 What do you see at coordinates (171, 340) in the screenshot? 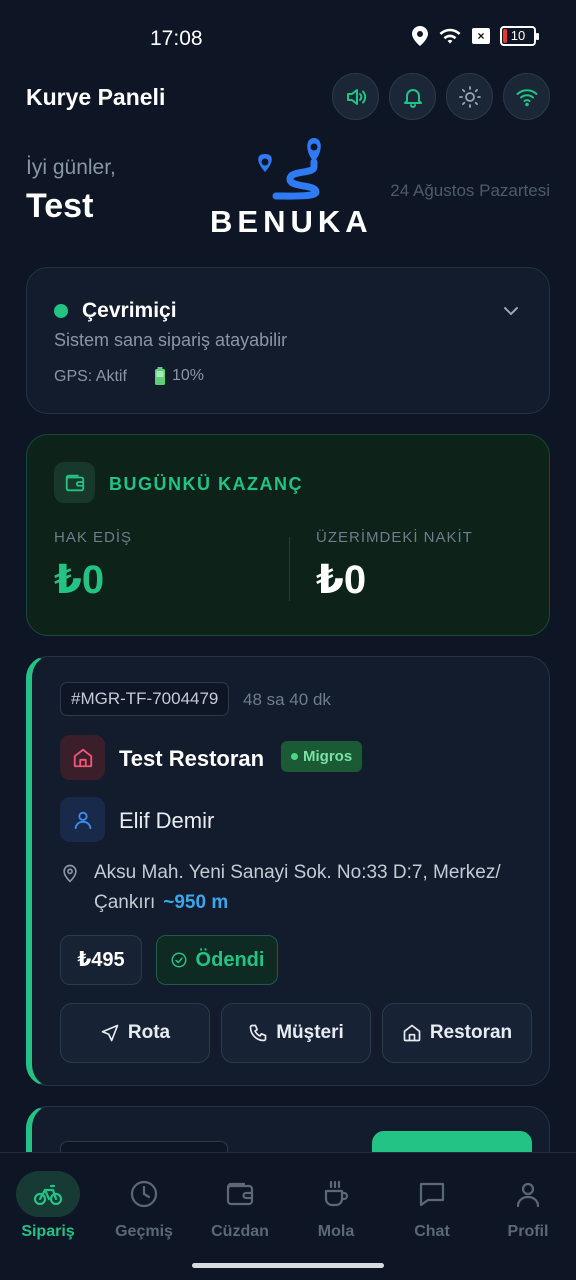
I see `online-subtitle: Sistem sana sipariş atayabilir` at bounding box center [171, 340].